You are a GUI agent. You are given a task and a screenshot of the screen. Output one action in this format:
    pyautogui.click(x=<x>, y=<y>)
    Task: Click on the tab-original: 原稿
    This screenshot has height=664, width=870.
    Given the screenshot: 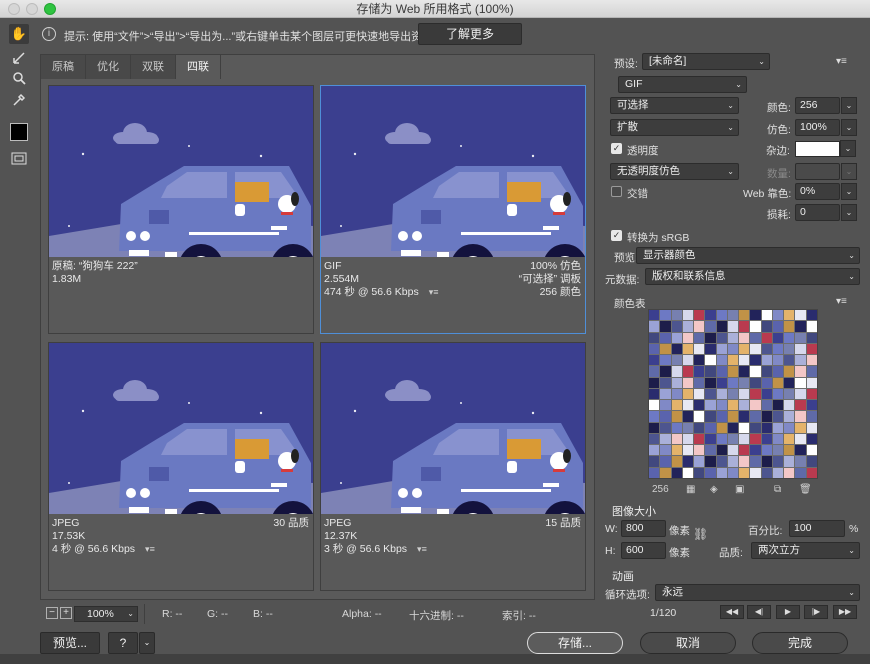 What is the action you would take?
    pyautogui.click(x=63, y=67)
    